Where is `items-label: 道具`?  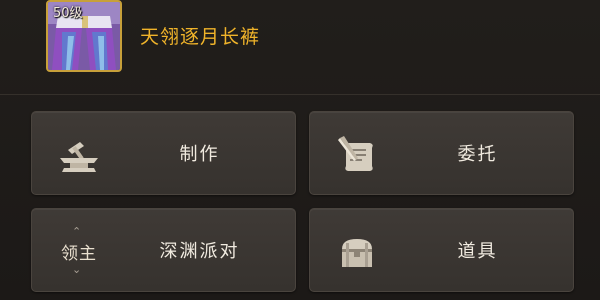 items-label: 道具 is located at coordinates (477, 251).